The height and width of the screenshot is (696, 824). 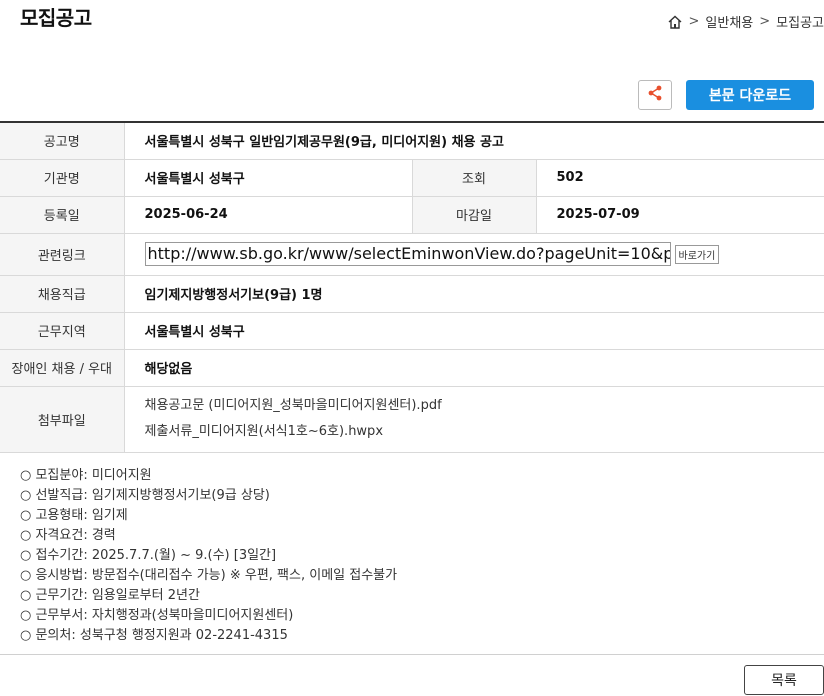 What do you see at coordinates (209, 575) in the screenshot?
I see `detail-line: ○ 응시방법: 방문접수(대리접수 가능) ※ 우편, 팩스, 이메일 접수불가` at bounding box center [209, 575].